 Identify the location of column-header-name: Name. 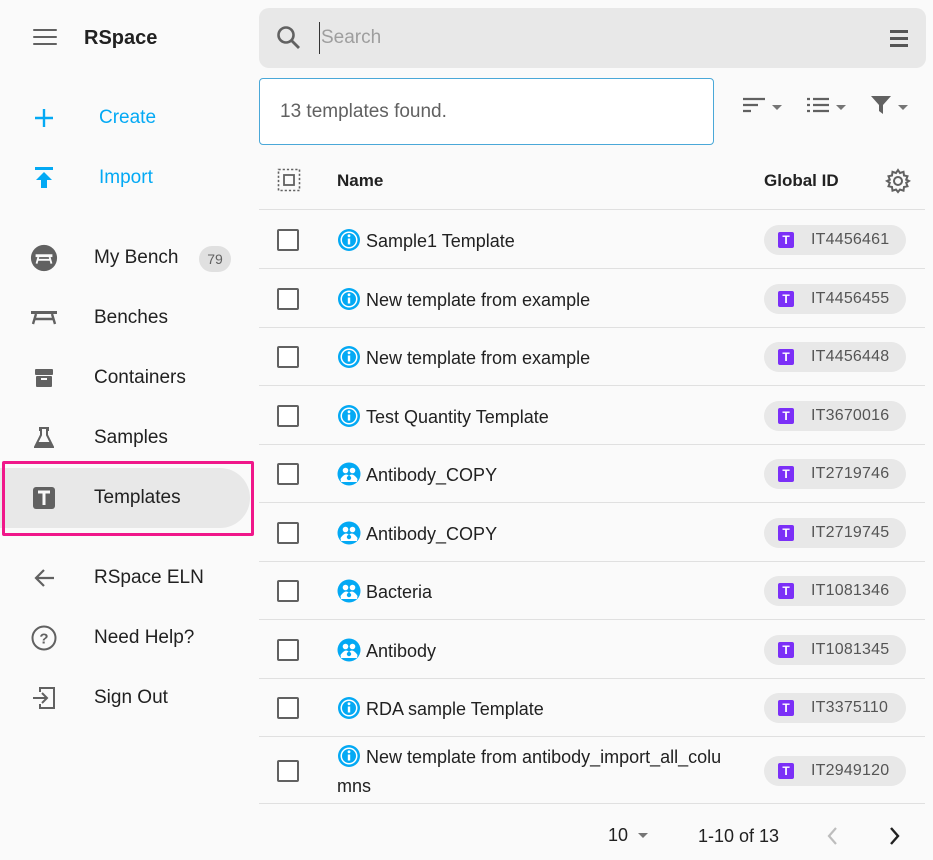
(360, 181).